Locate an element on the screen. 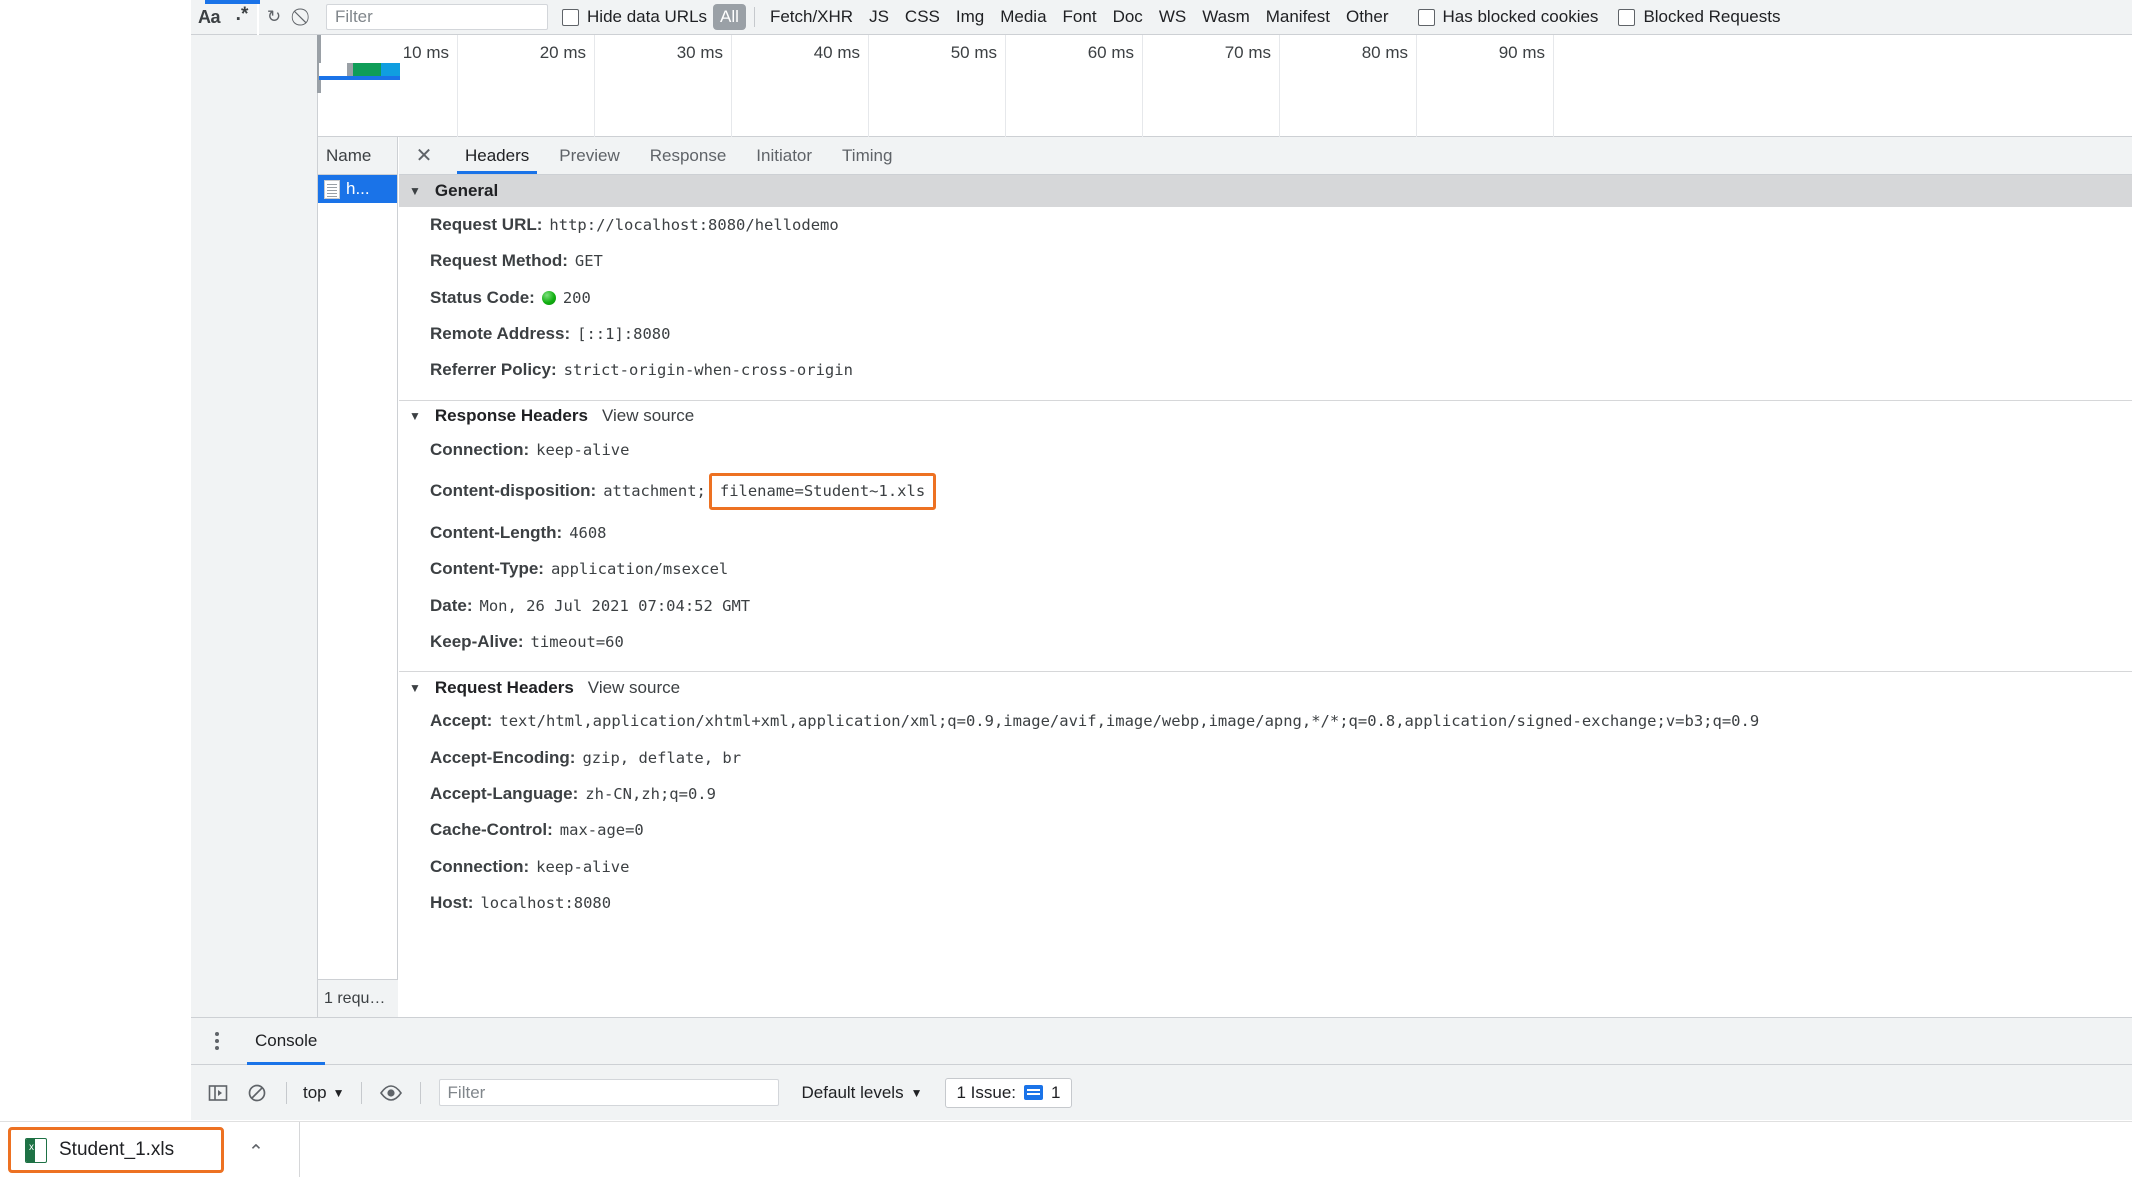  shelf-divider is located at coordinates (299, 1149).